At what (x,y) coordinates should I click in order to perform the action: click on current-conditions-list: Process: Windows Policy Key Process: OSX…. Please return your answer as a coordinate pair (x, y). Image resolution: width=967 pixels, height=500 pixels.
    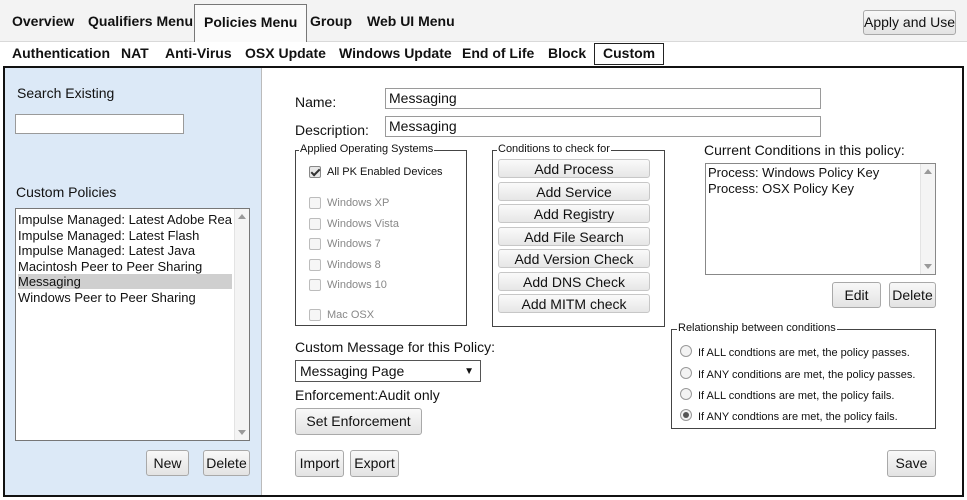
    Looking at the image, I should click on (820, 219).